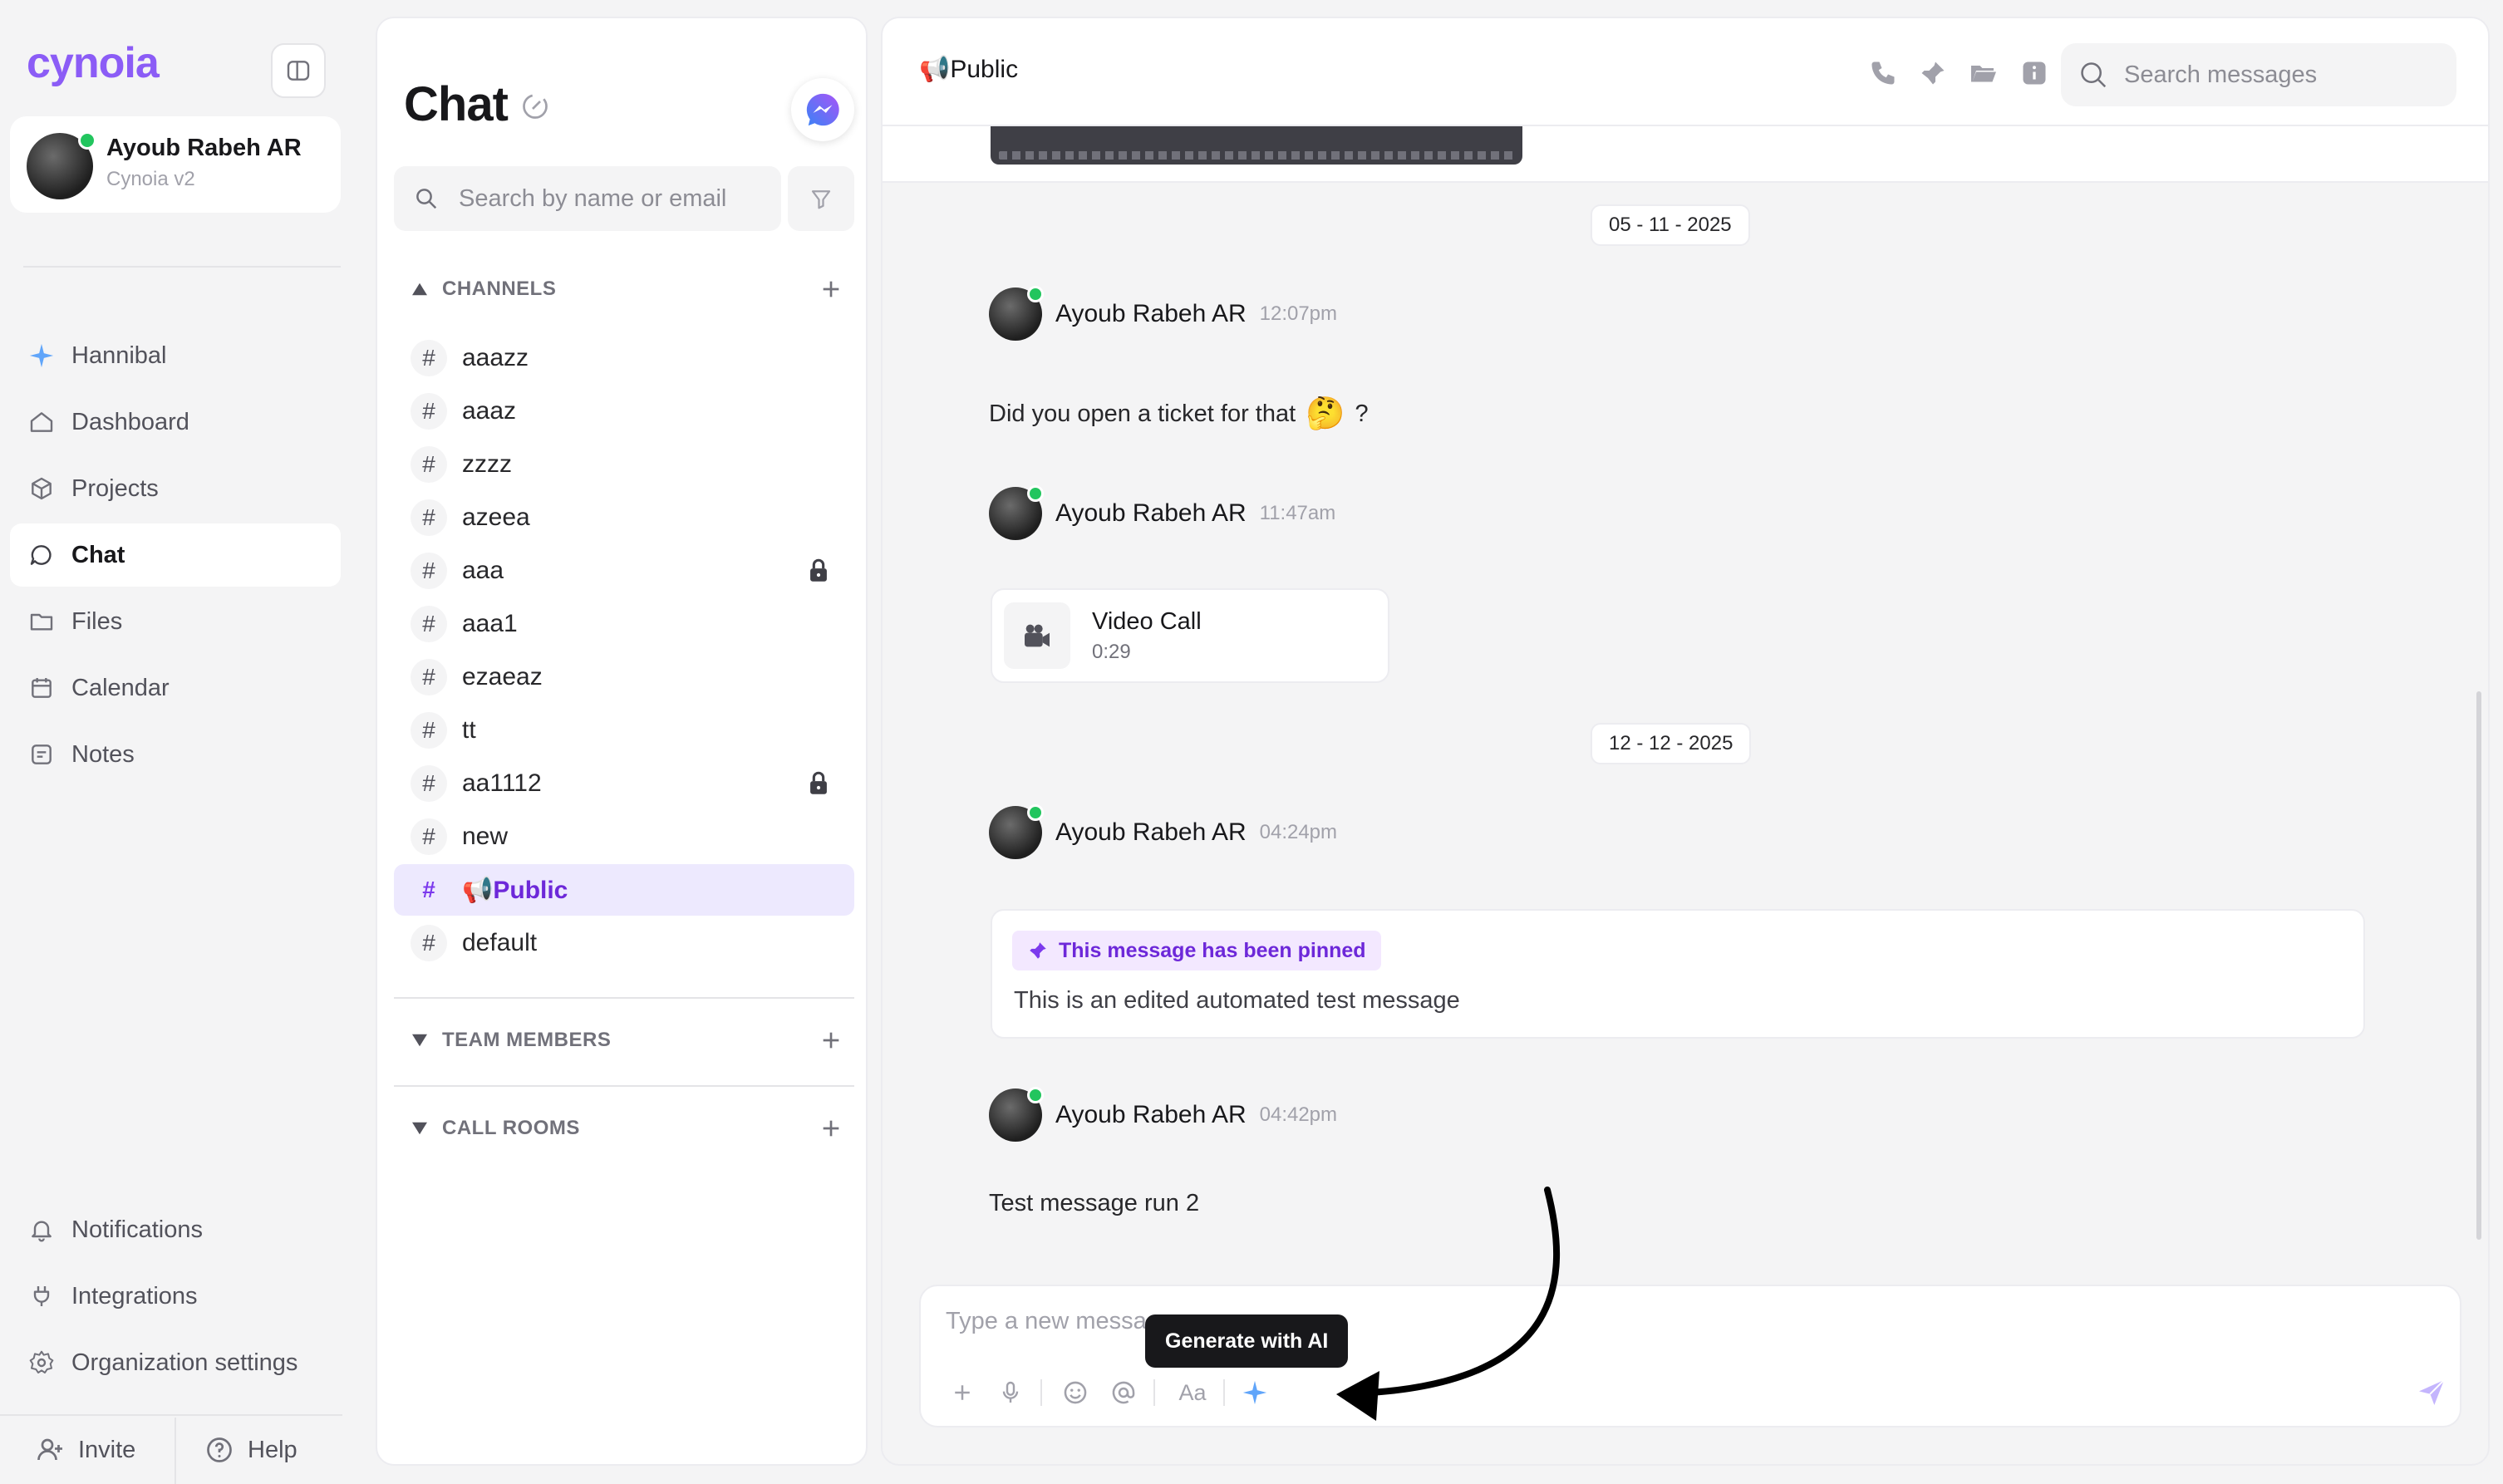 Image resolution: width=2503 pixels, height=1484 pixels. Describe the element at coordinates (1190, 635) in the screenshot. I see `video-call-card: Video Call 0:29` at that location.